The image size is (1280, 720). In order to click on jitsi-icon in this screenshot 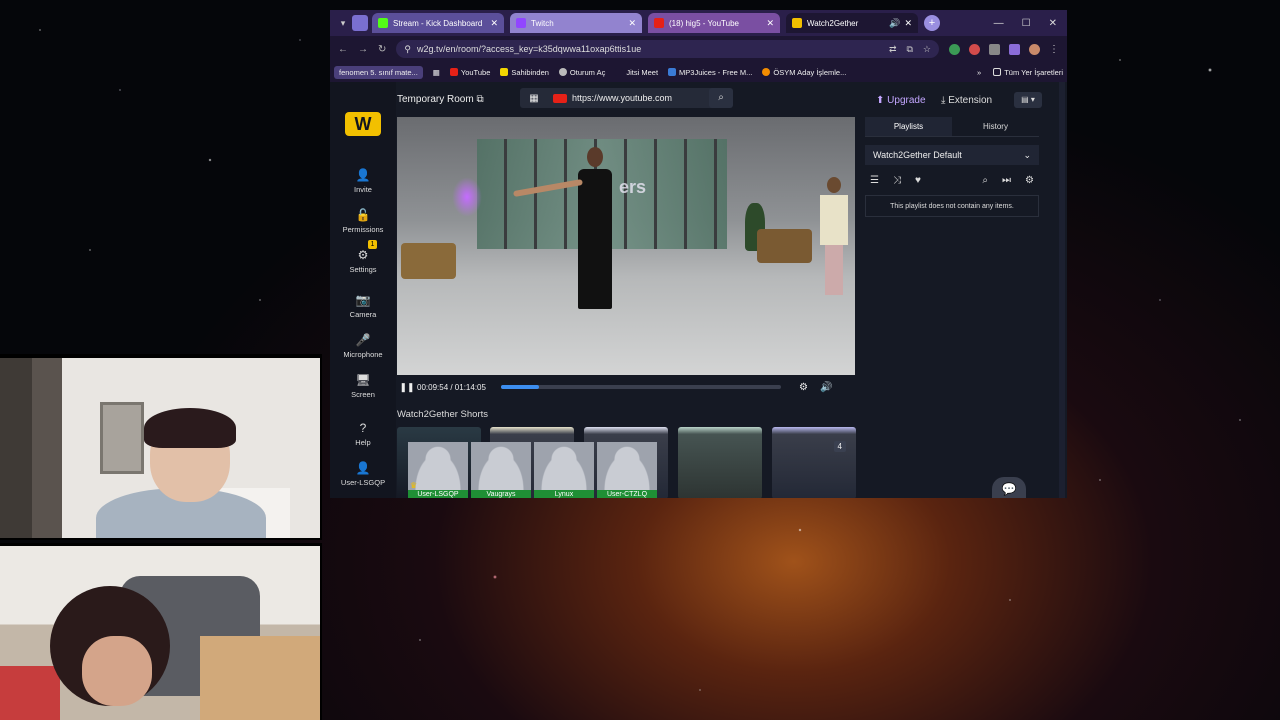, I will do `click(619, 72)`.